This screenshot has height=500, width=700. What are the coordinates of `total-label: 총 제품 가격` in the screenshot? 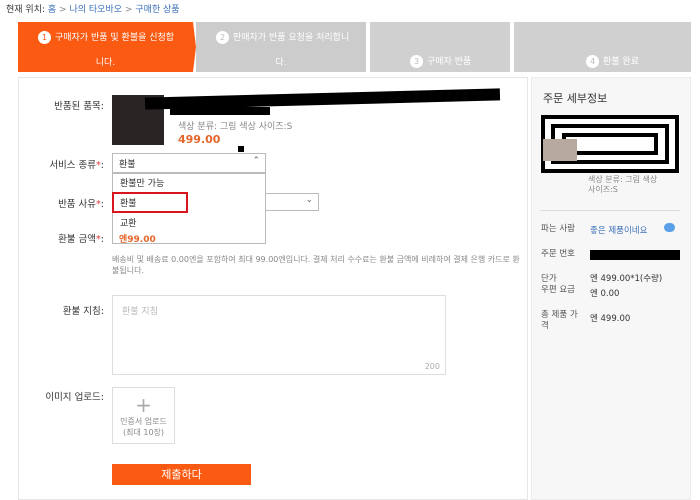 It's located at (559, 320).